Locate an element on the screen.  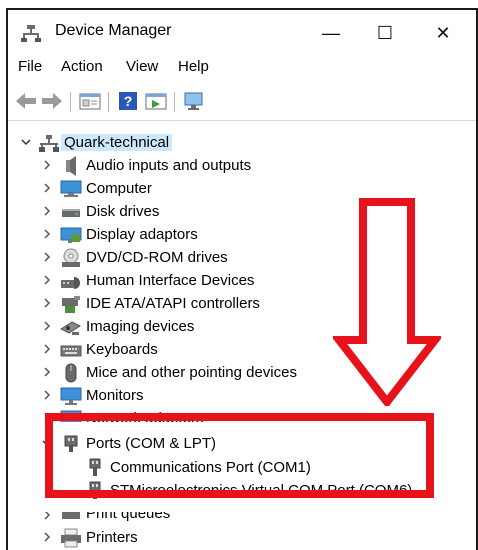
tree-item-label: Disk drives is located at coordinates (123, 211).